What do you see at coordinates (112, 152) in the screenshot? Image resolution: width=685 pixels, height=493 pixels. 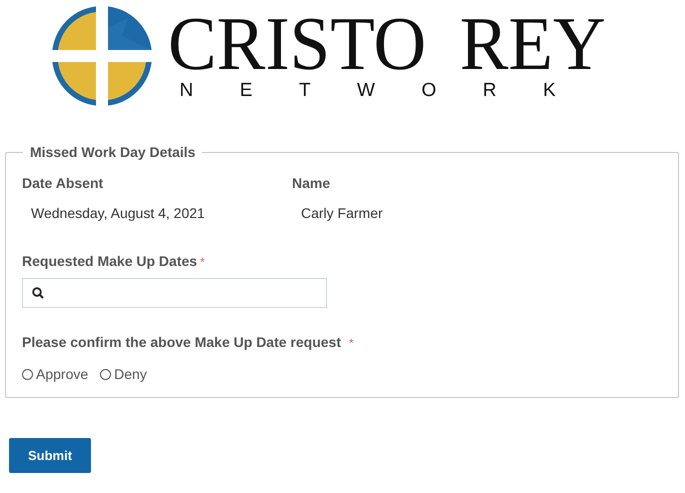 I see `panel-legend: Missed Work Day Details` at bounding box center [112, 152].